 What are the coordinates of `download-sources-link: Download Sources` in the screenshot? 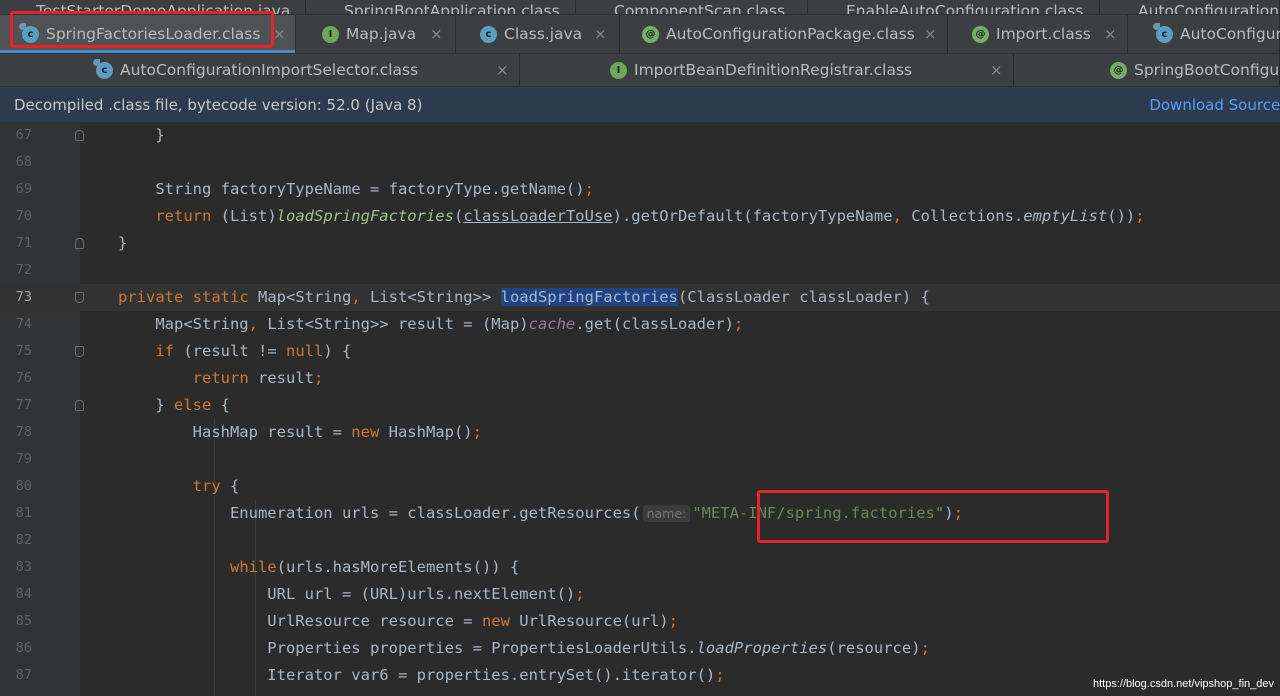 It's located at (1214, 105).